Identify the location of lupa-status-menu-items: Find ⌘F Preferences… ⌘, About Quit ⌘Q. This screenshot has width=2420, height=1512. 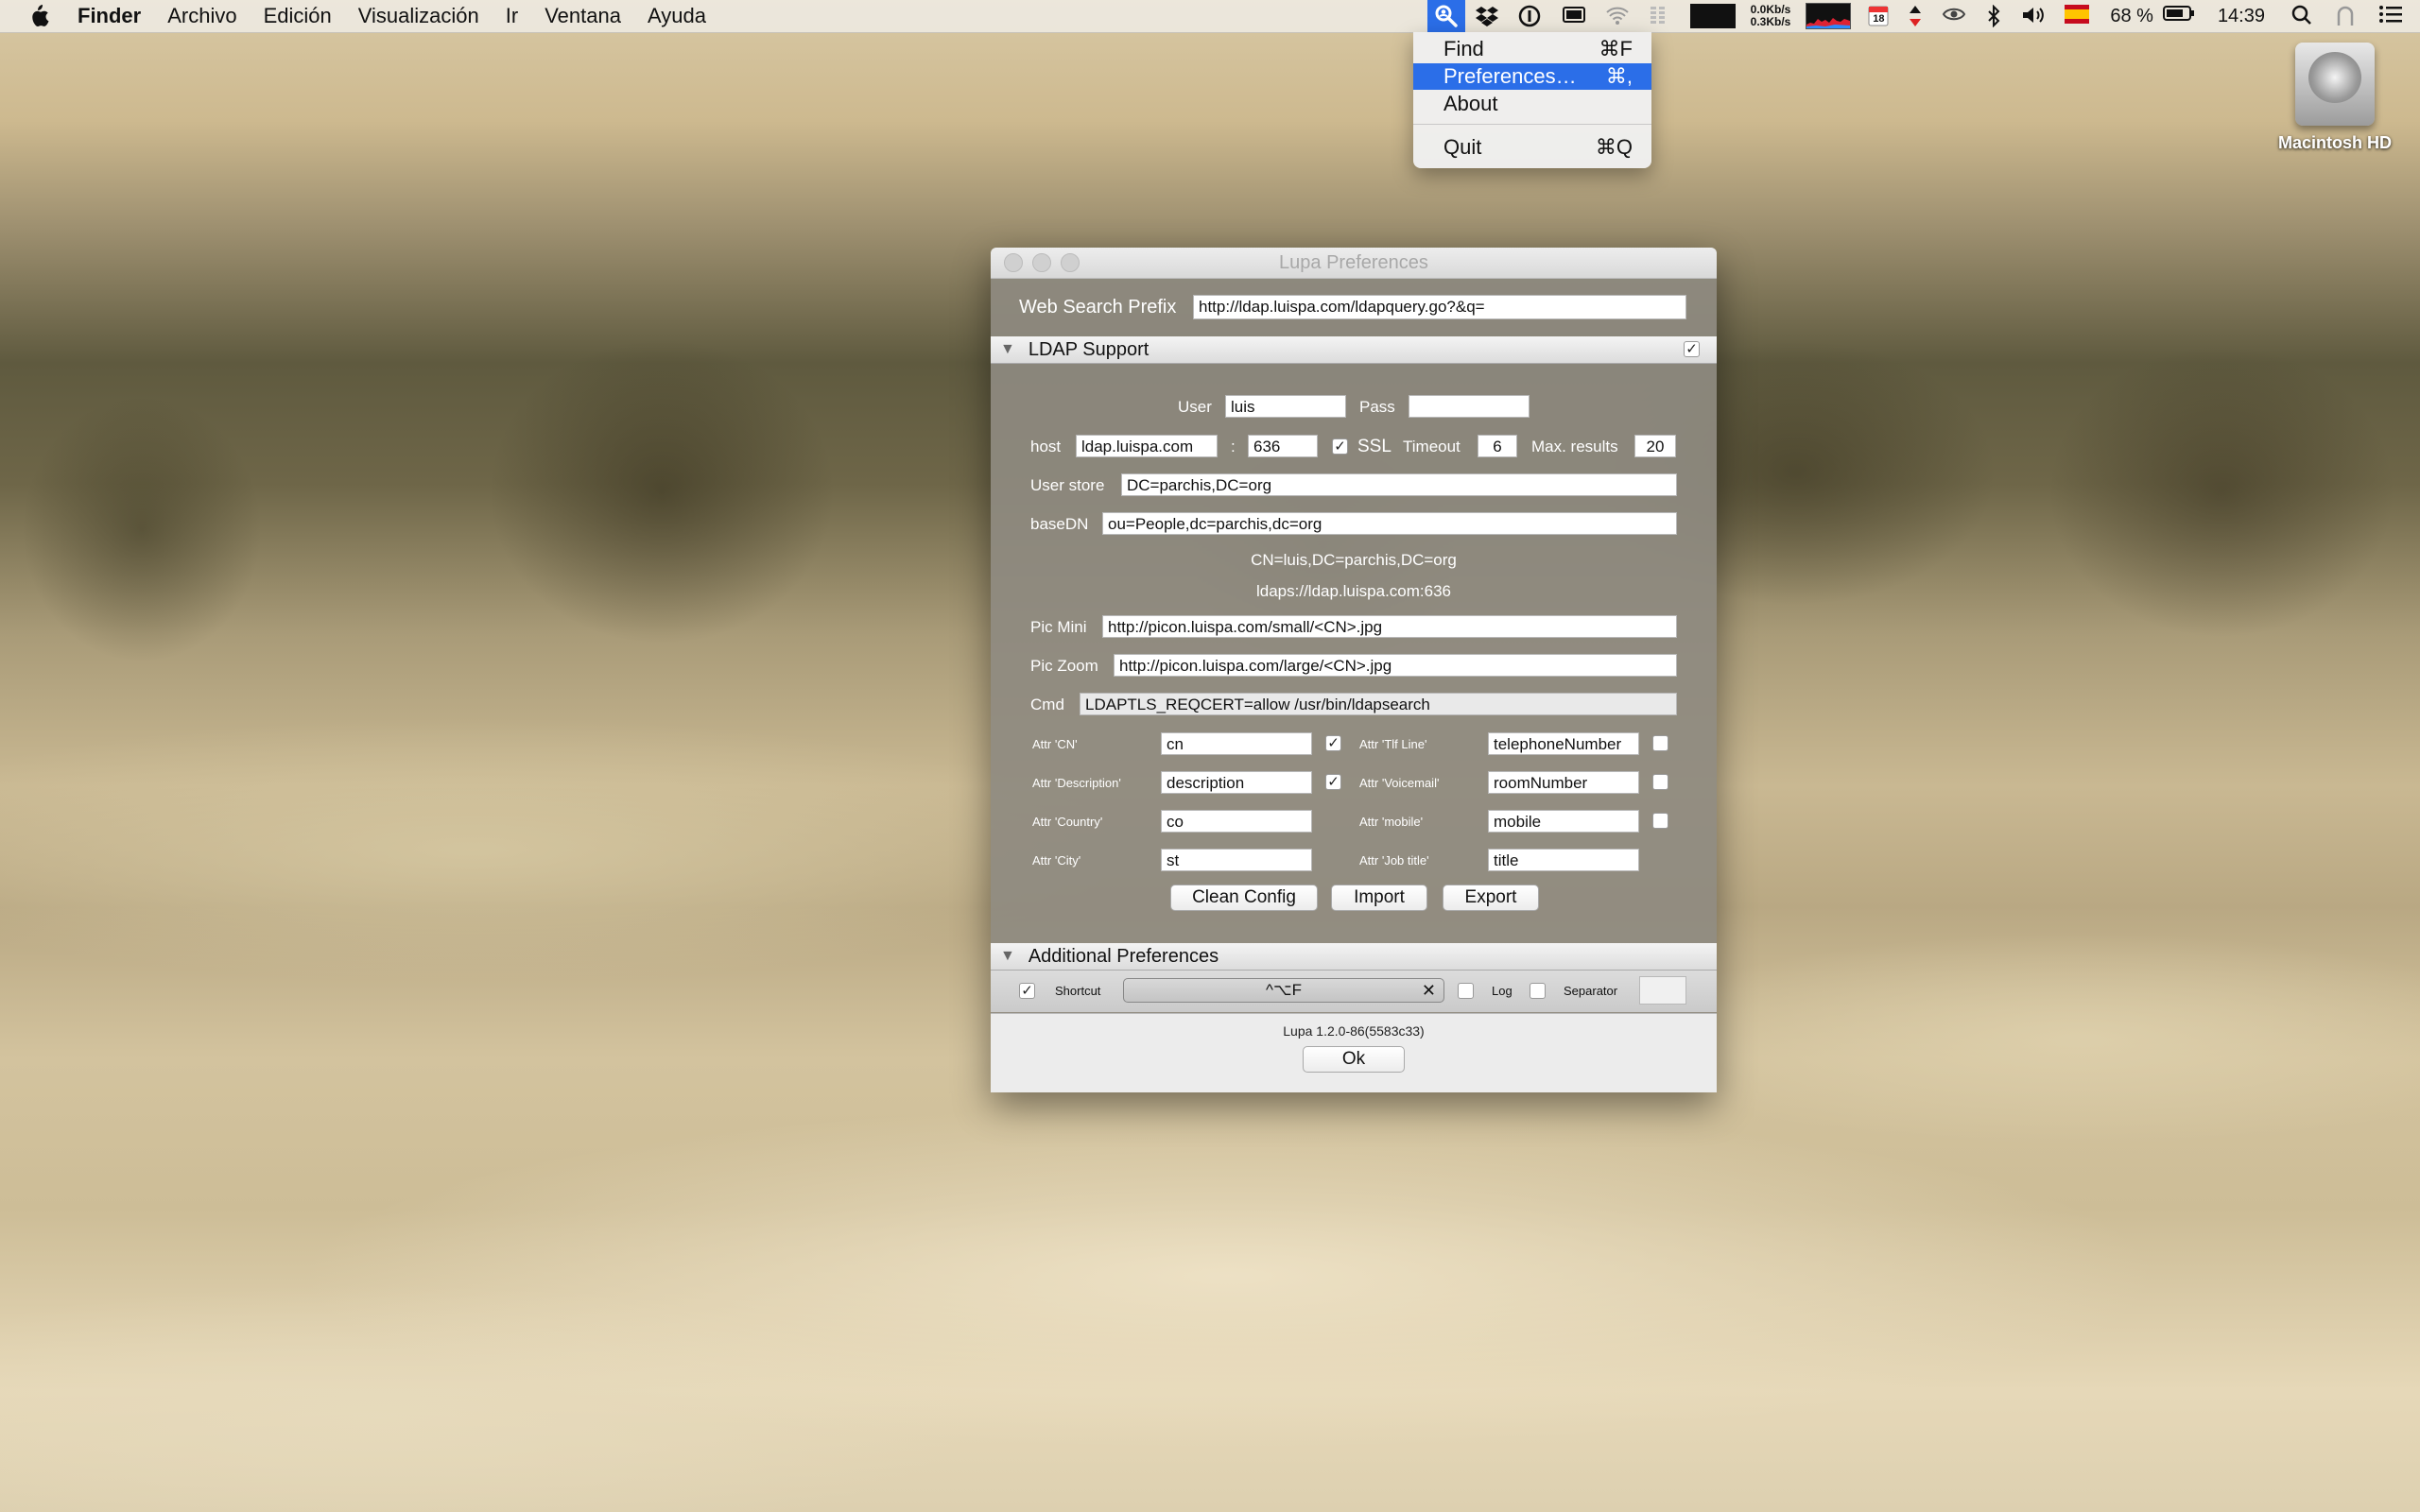
(1532, 100).